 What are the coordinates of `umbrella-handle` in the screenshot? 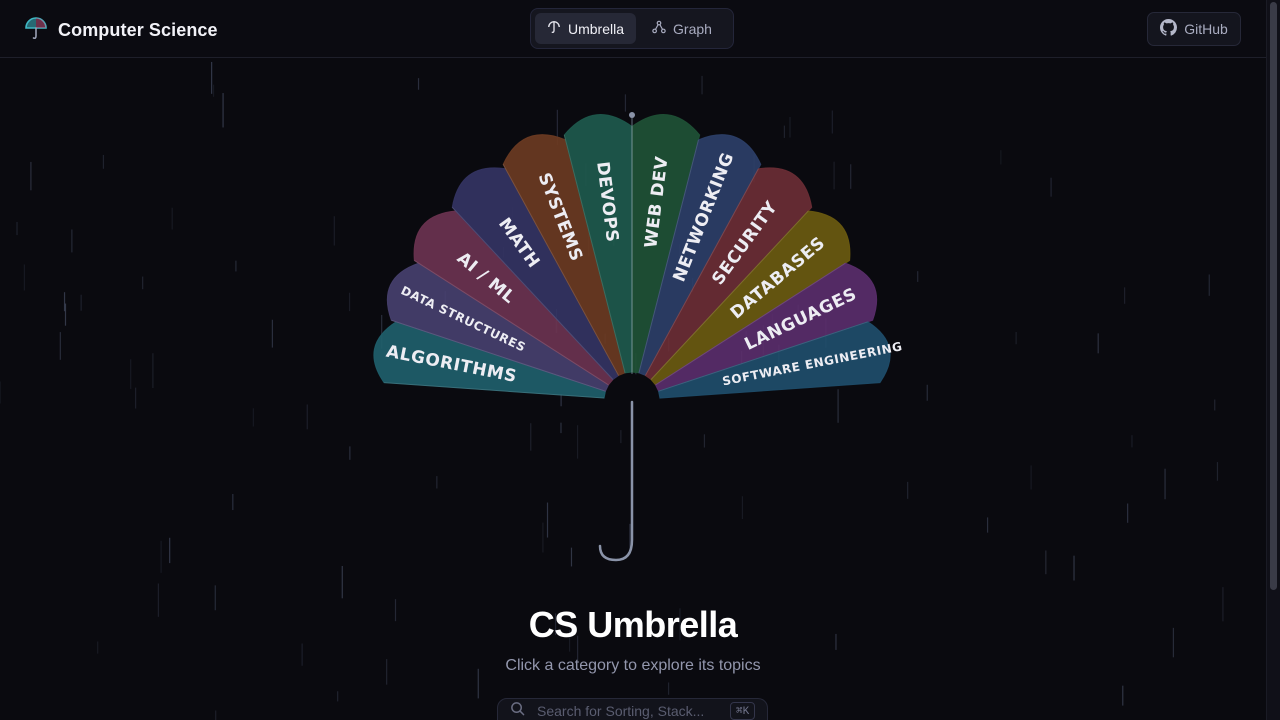 It's located at (616, 481).